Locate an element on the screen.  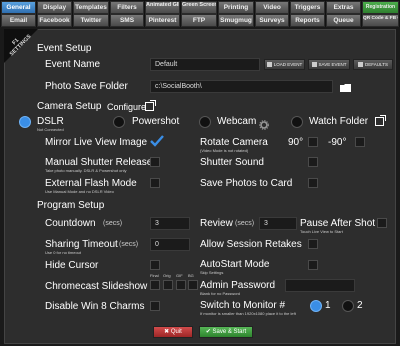
review-input: 3 is located at coordinates (278, 223).